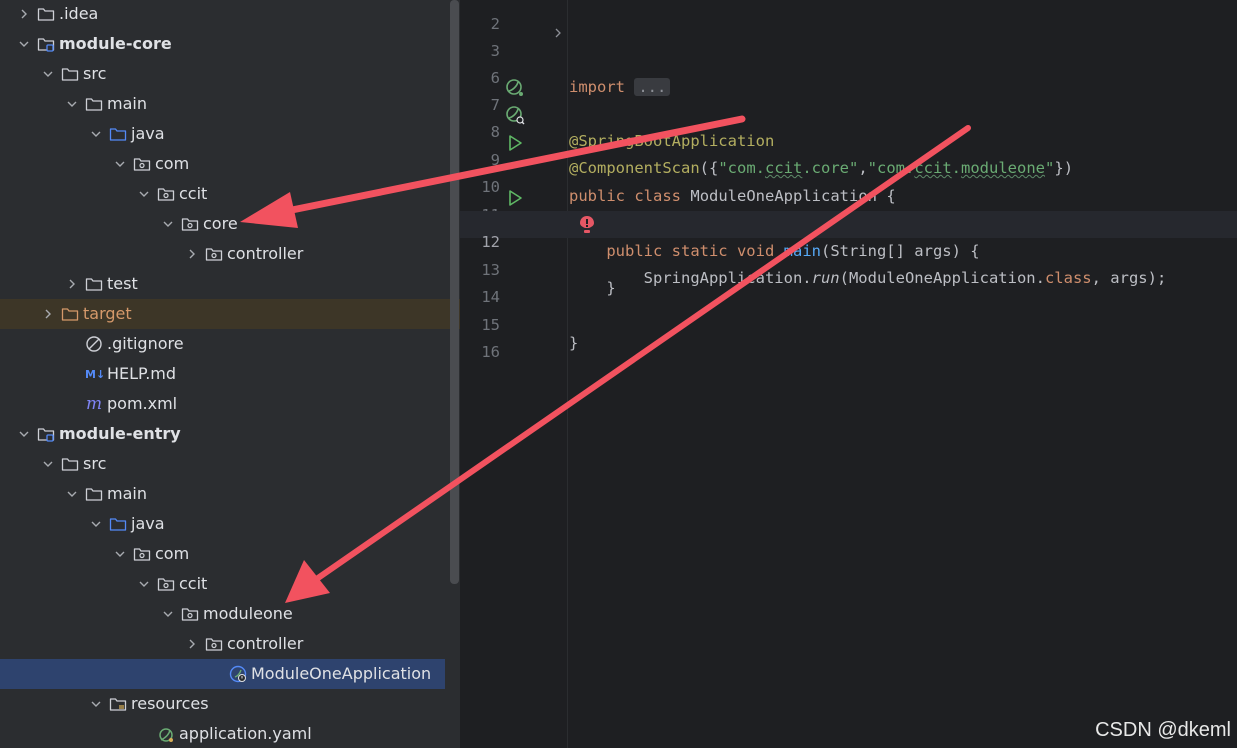 This screenshot has height=748, width=1237. I want to click on code-line: 6, so click(848, 67).